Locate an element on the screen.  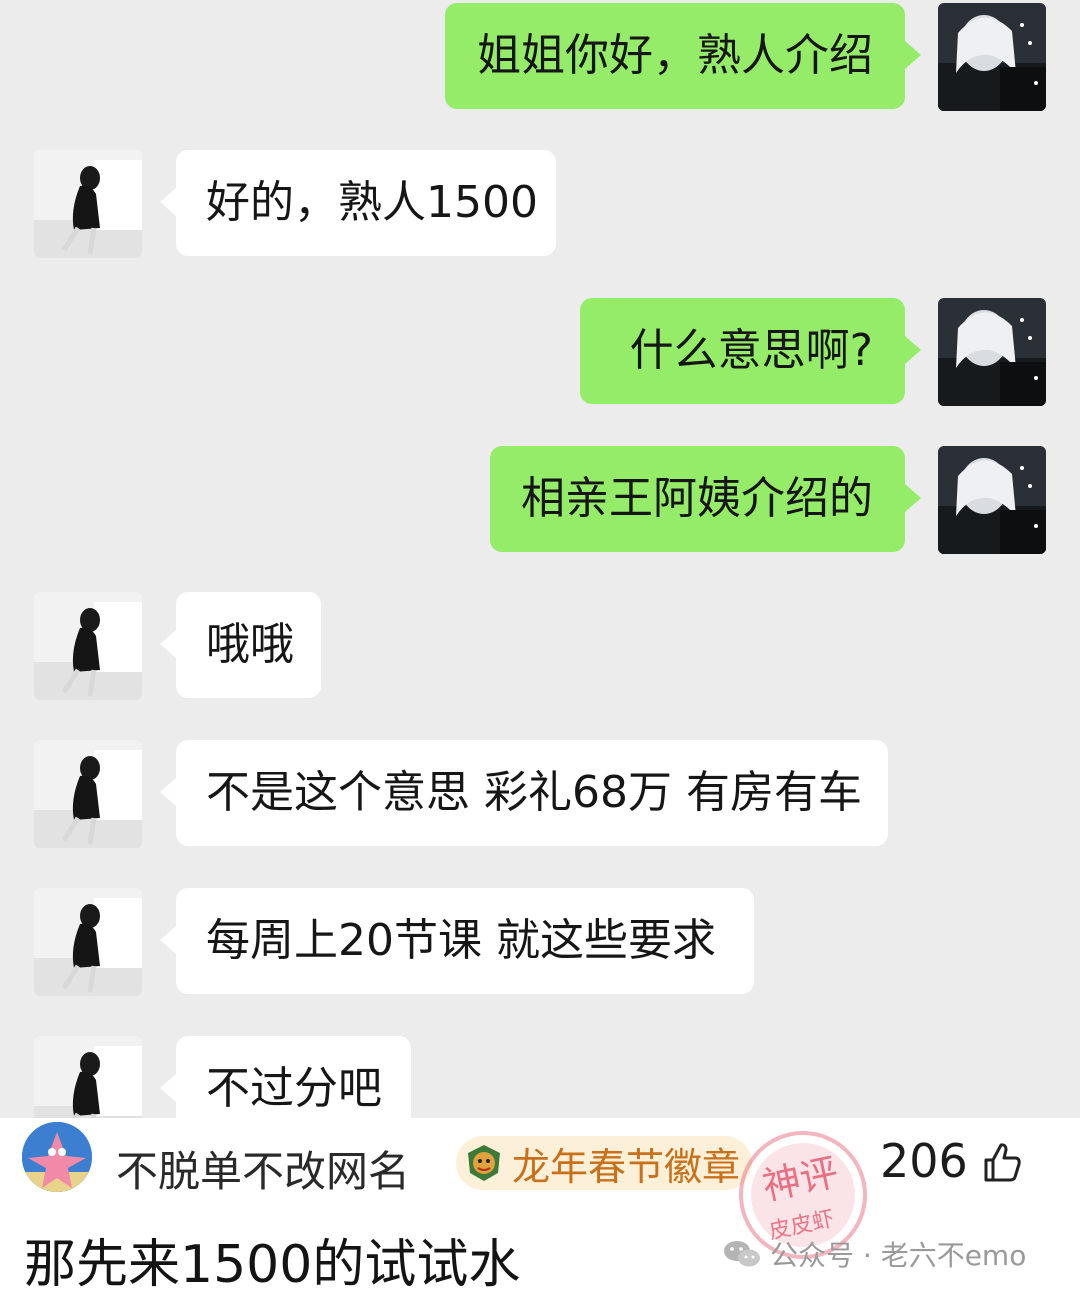
message-bubble-incoming: 不是这个意思 彩礼68万 有房有车 is located at coordinates (524, 793).